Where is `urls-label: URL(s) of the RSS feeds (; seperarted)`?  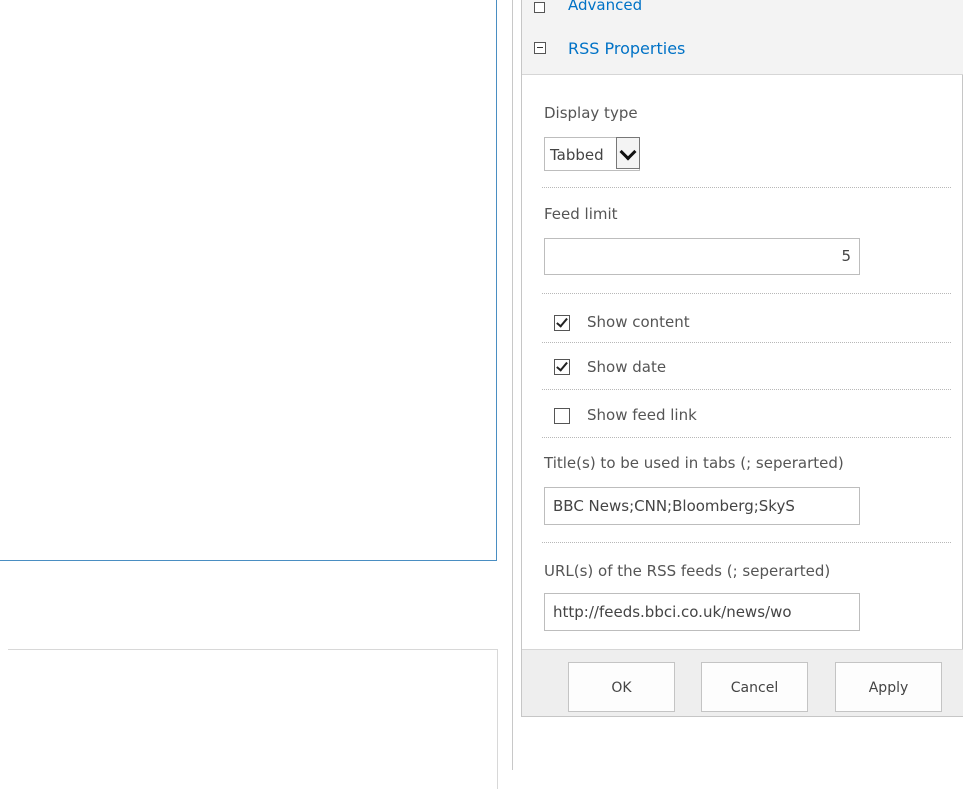
urls-label: URL(s) of the RSS feeds (; seperarted) is located at coordinates (687, 571).